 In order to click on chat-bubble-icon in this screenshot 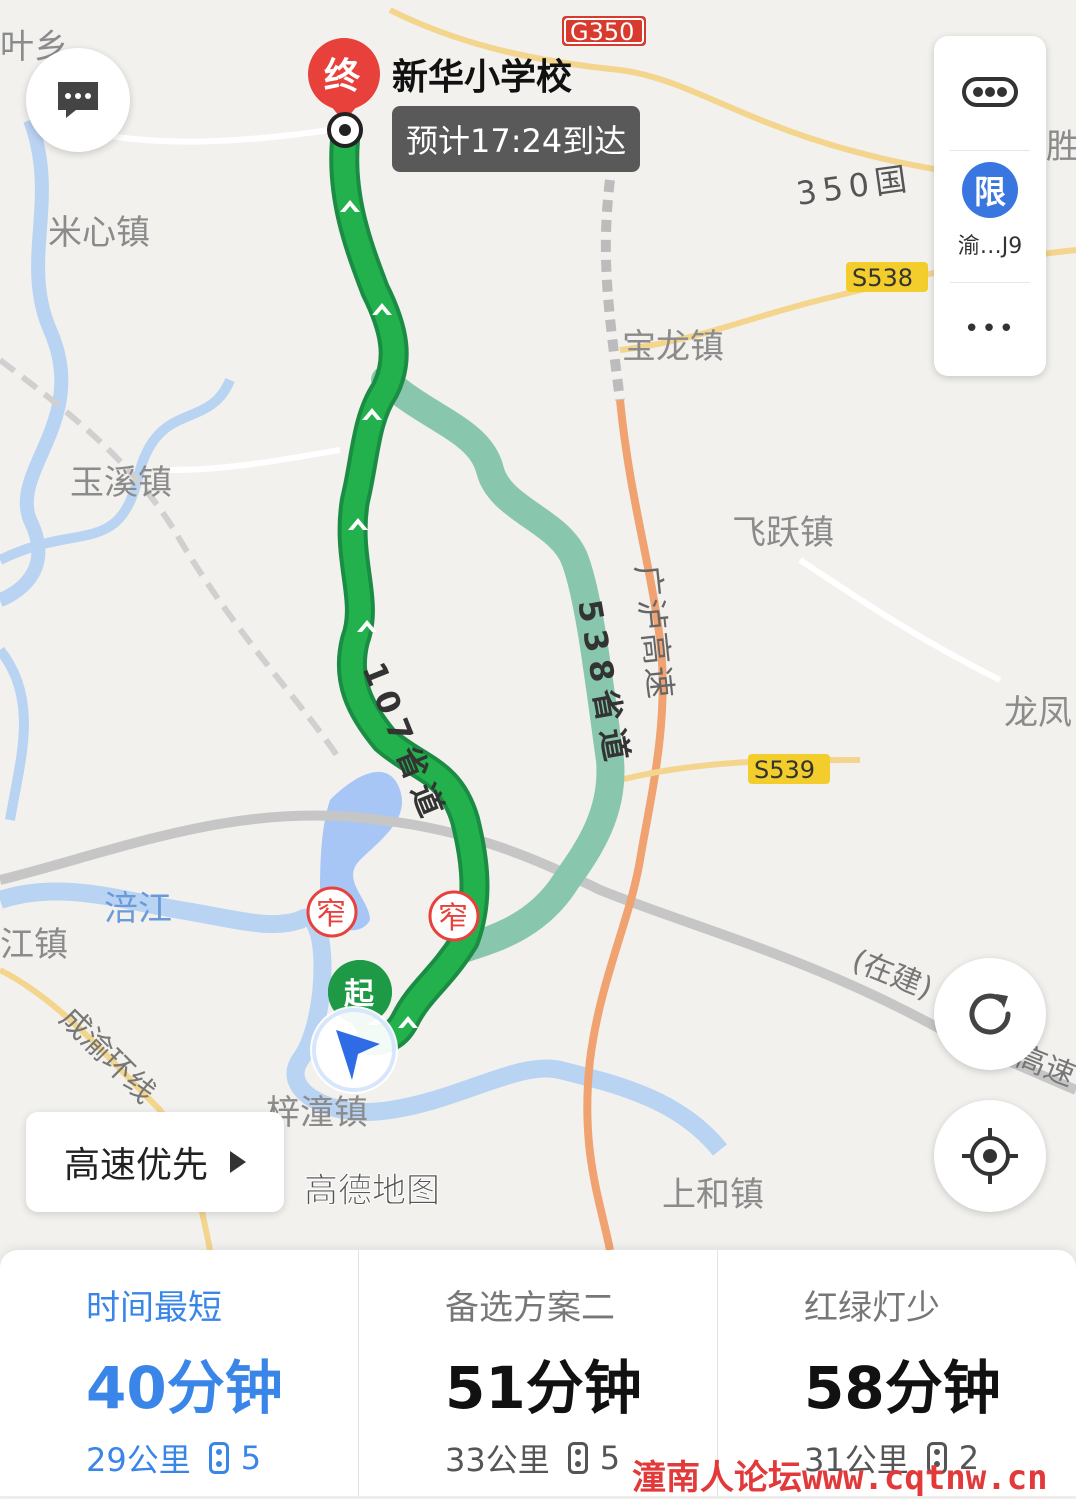, I will do `click(78, 100)`.